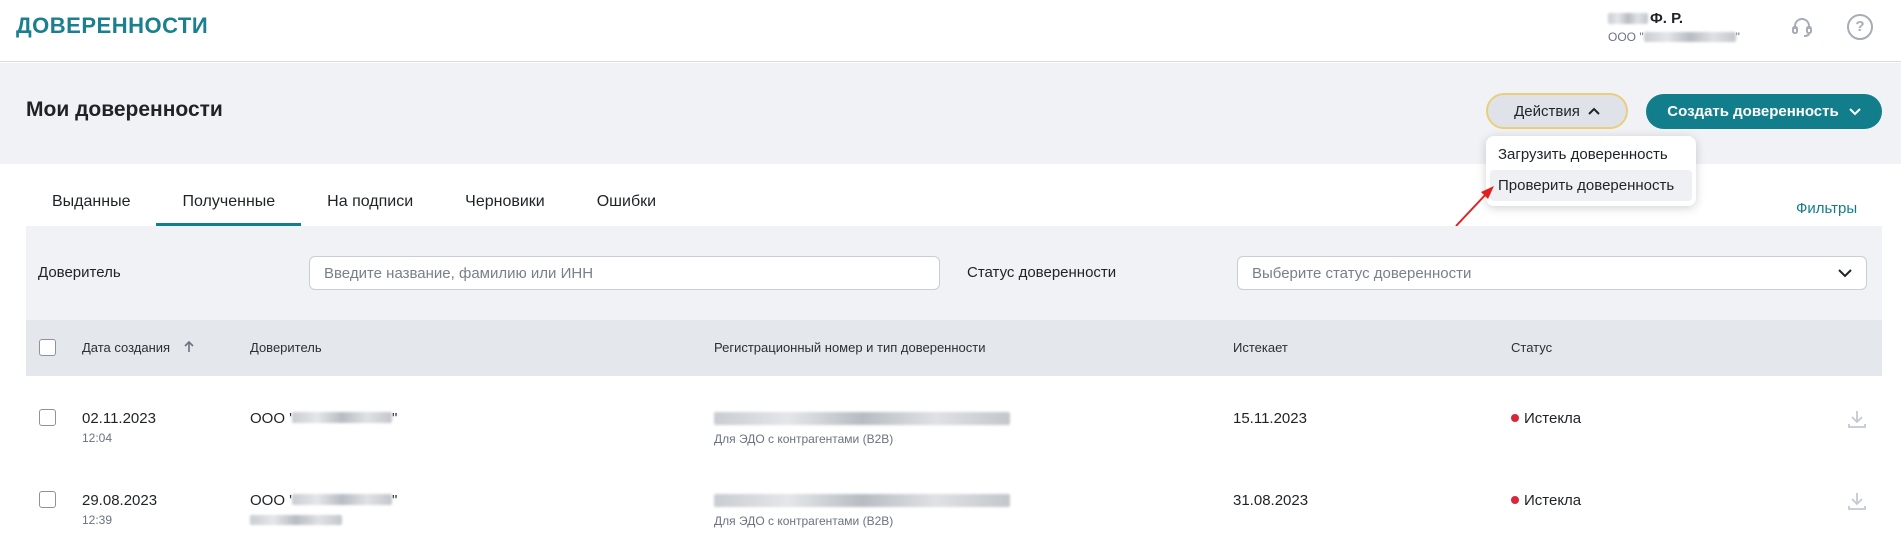  Describe the element at coordinates (505, 206) in the screenshot. I see `tab-drafts: Черновики` at that location.